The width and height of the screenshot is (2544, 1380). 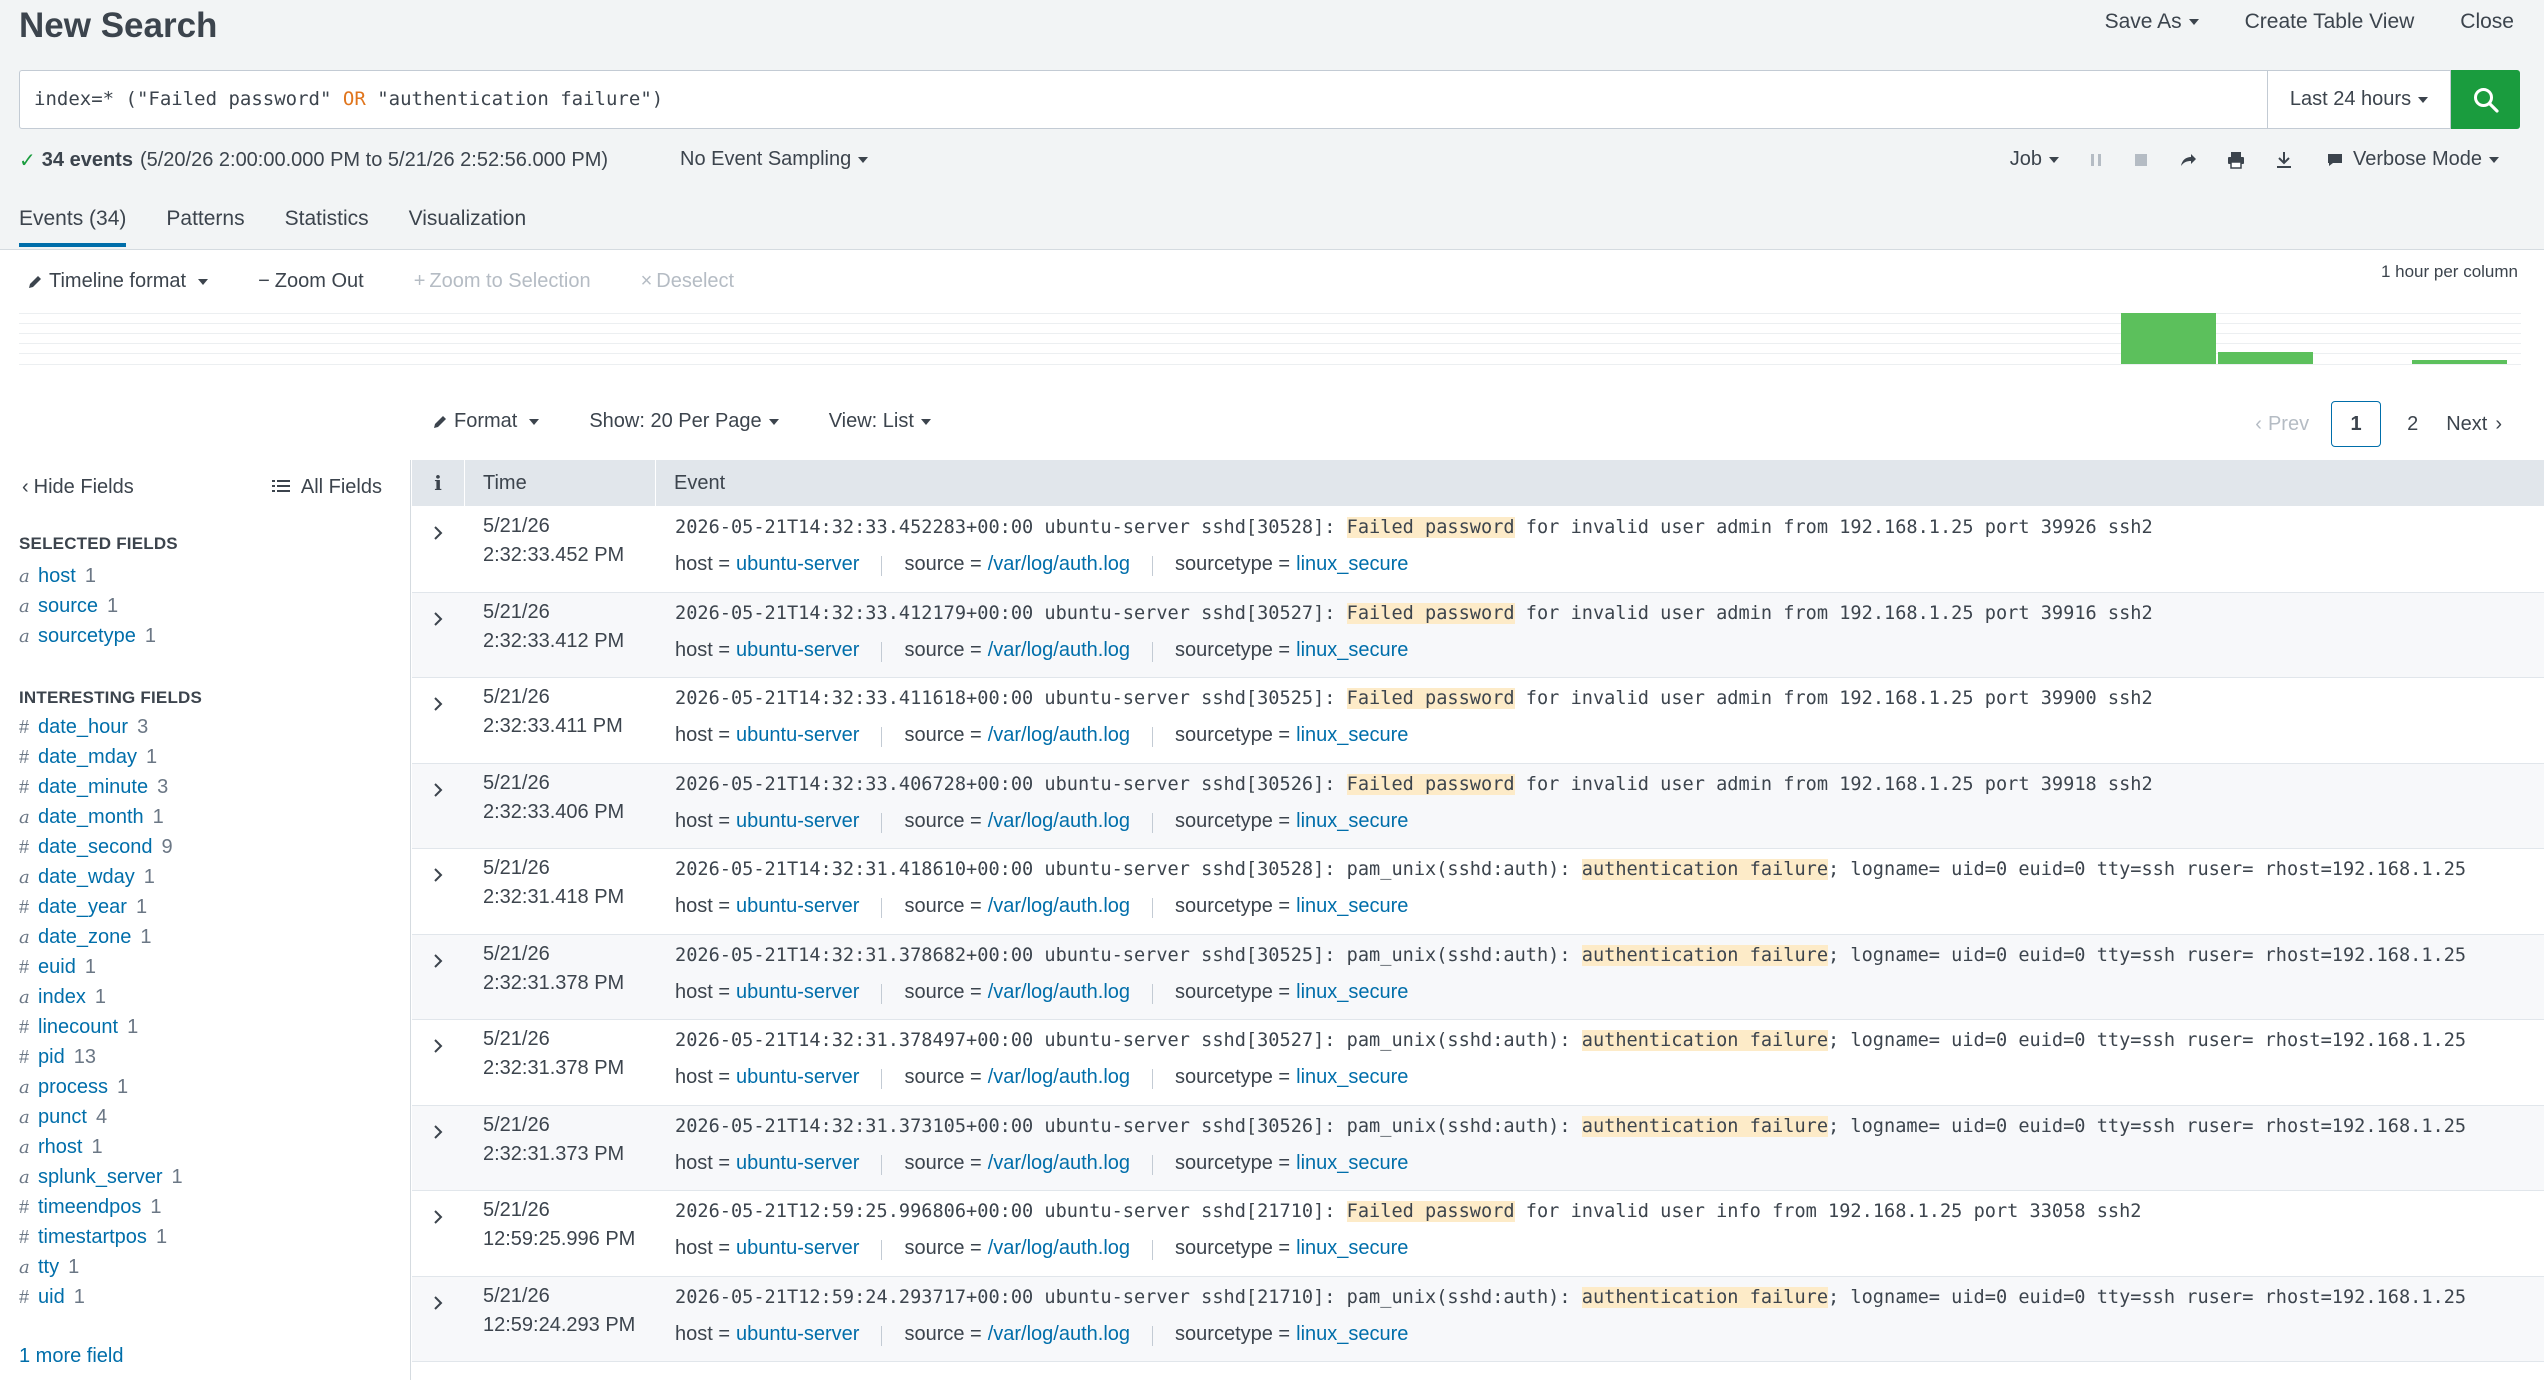 I want to click on field-name: pid, so click(x=51, y=1057).